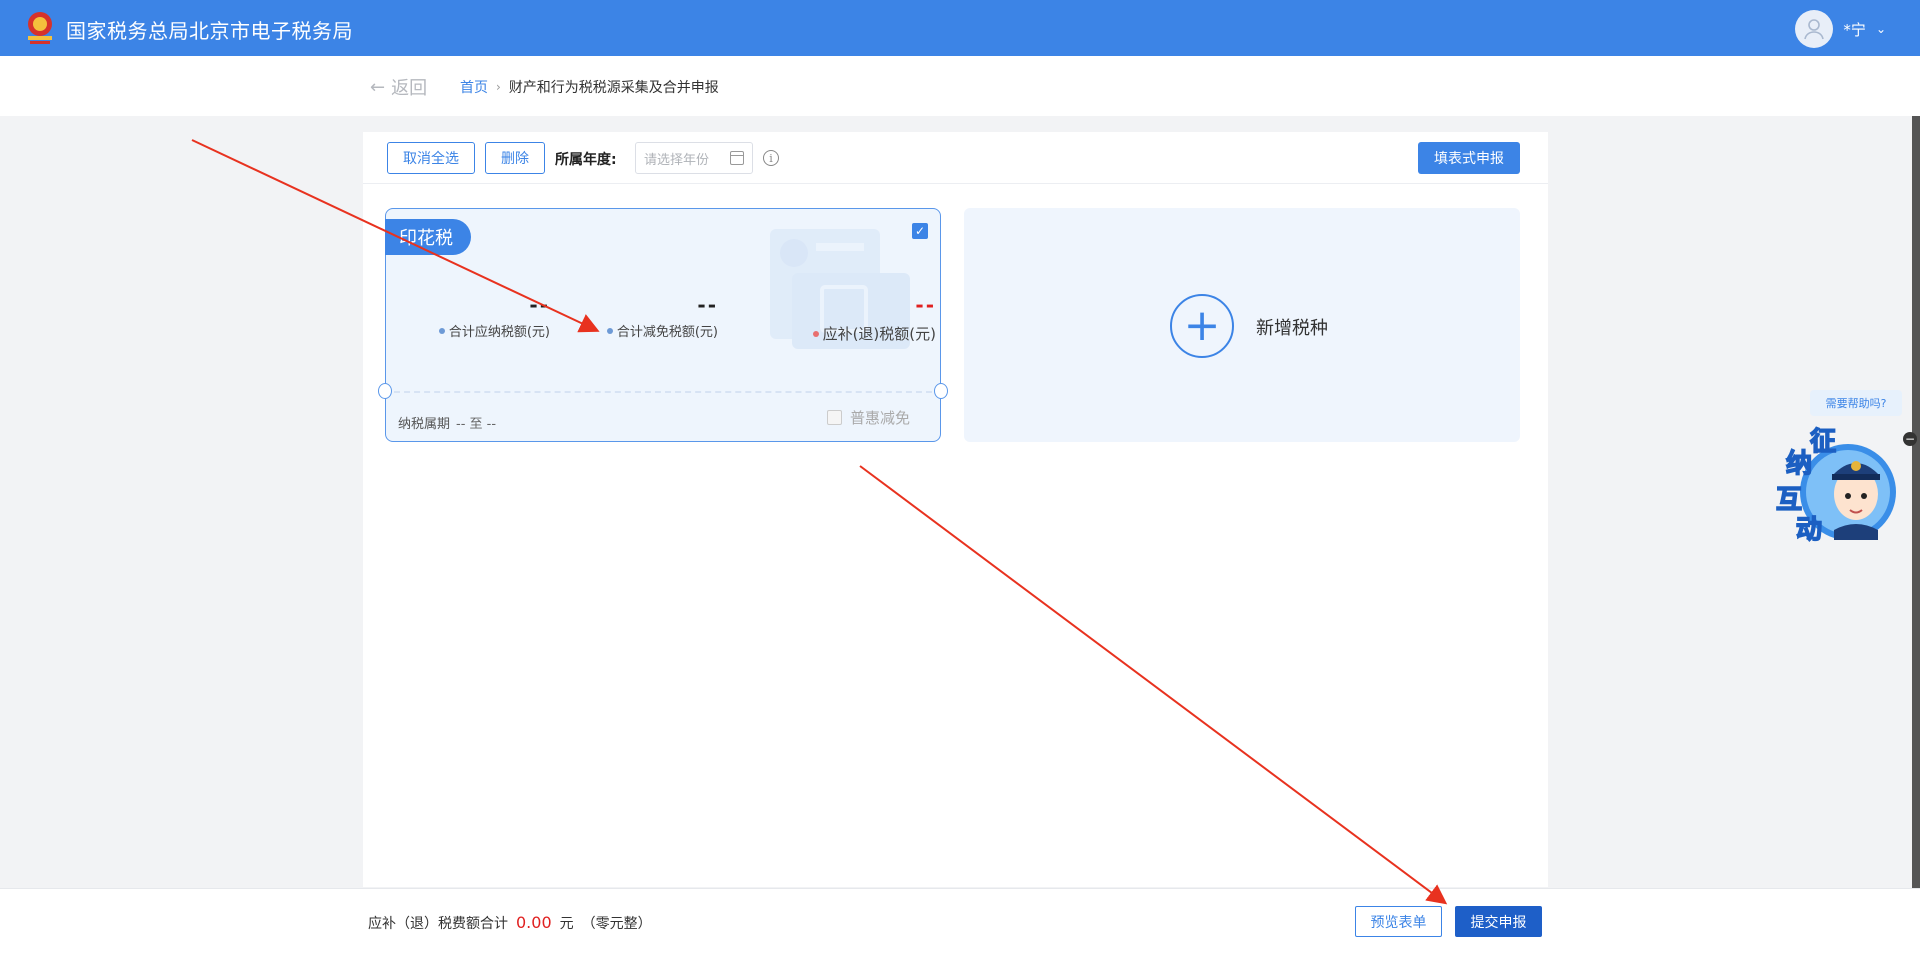 The image size is (1920, 953). I want to click on refund-due-label: 应补(退)税额(元), so click(879, 334).